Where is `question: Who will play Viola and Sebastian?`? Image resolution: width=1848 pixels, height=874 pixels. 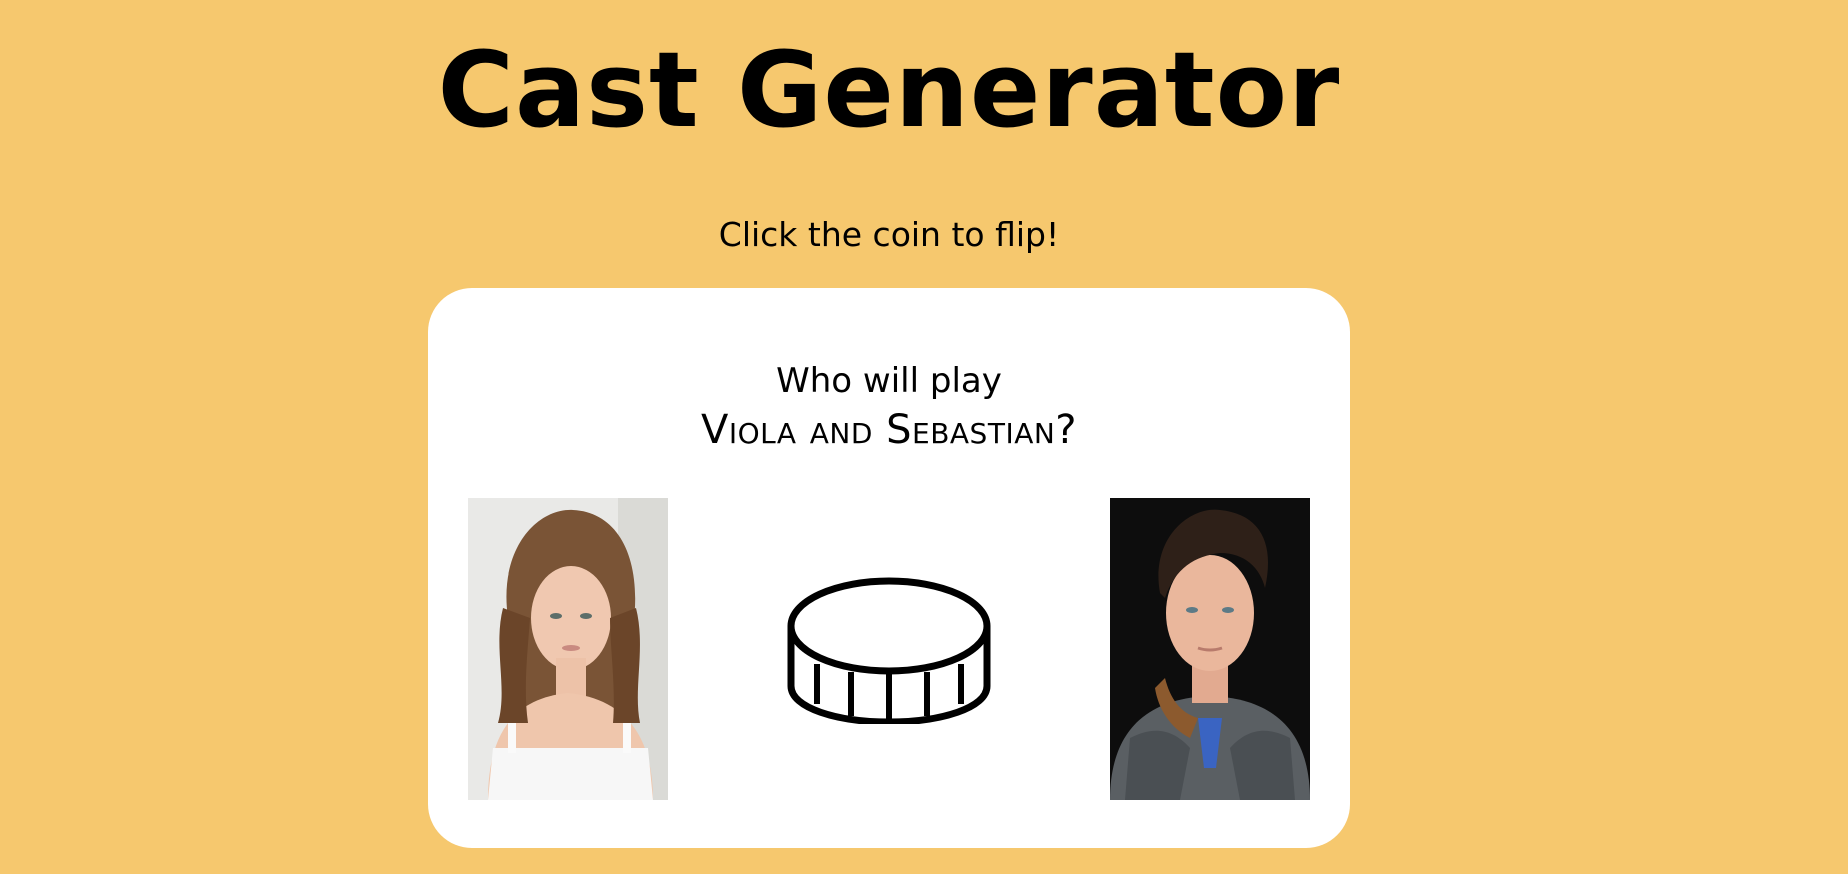 question: Who will play Viola and Sebastian? is located at coordinates (889, 409).